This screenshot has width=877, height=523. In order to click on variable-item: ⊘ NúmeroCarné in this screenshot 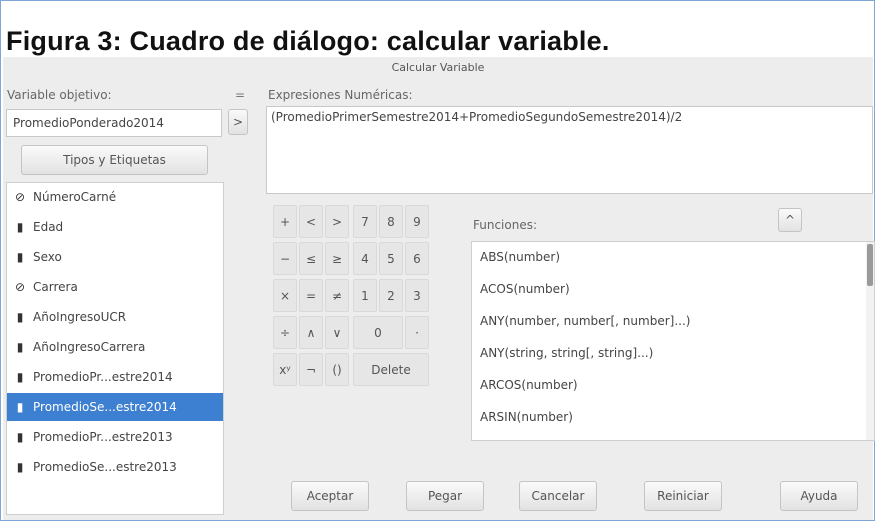, I will do `click(115, 197)`.